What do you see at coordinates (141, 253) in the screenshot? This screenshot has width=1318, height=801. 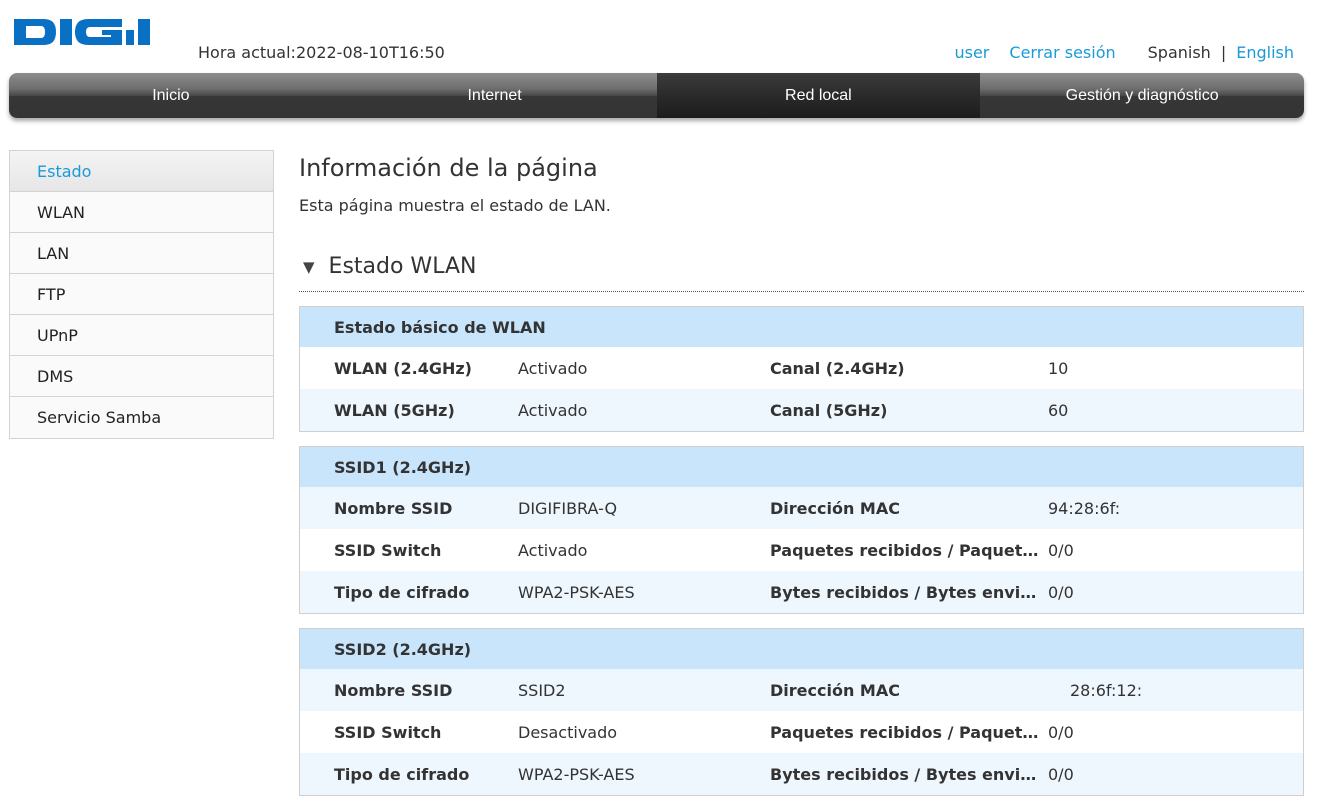 I see `sidebar-item-lan: LAN` at bounding box center [141, 253].